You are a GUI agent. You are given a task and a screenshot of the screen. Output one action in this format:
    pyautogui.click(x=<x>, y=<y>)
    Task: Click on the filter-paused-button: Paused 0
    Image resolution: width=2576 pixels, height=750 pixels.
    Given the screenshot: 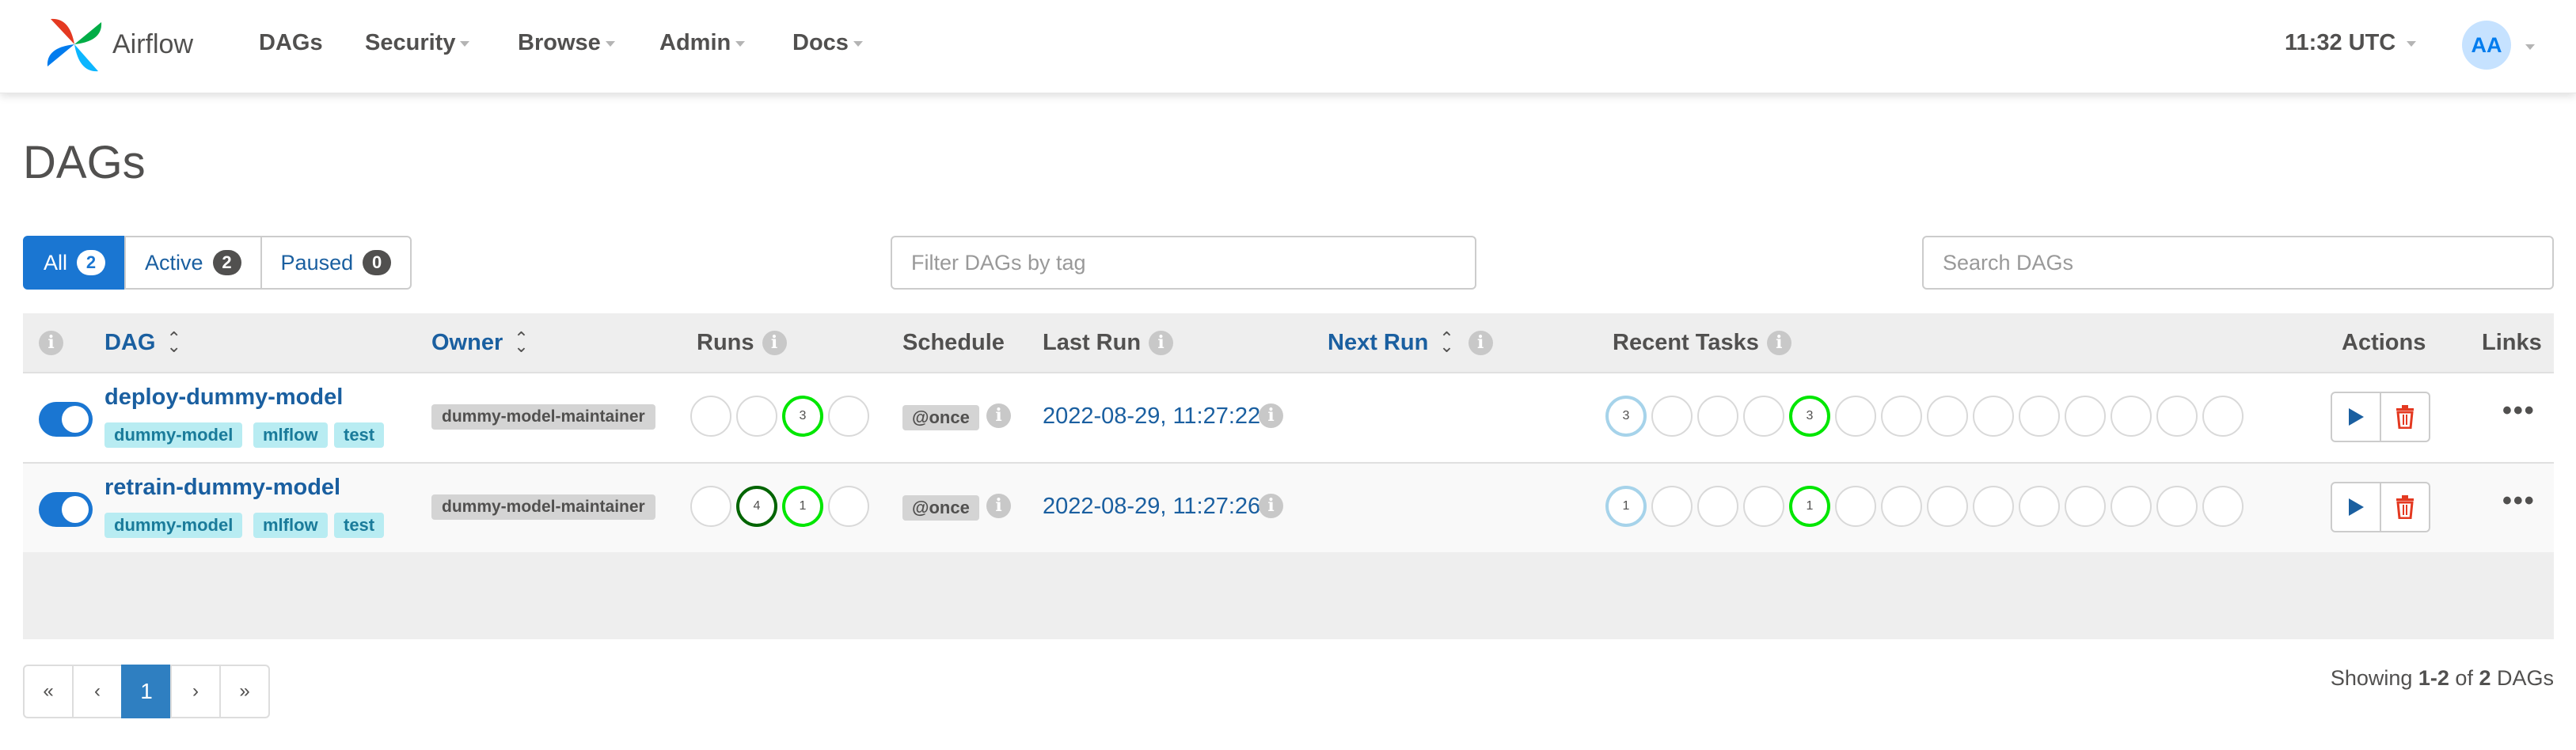 What is the action you would take?
    pyautogui.click(x=336, y=263)
    